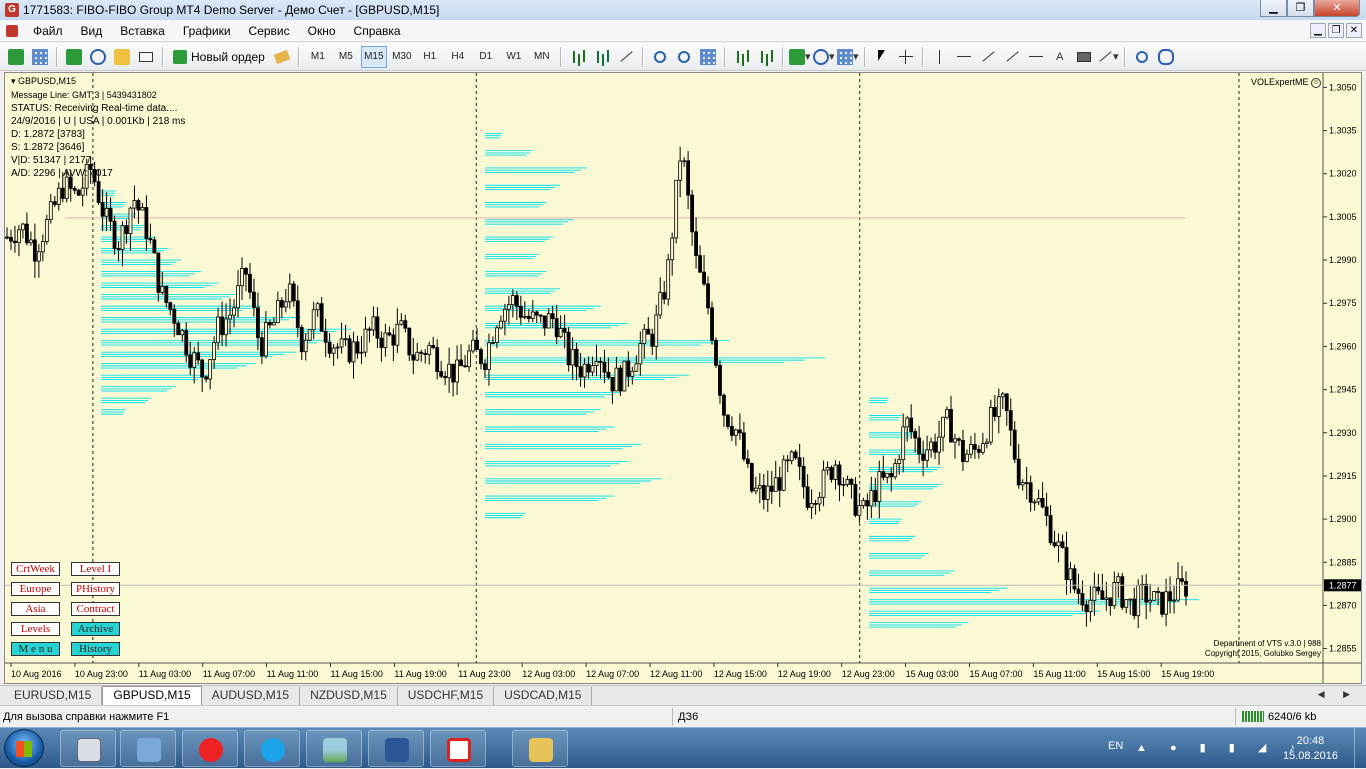 Image resolution: width=1366 pixels, height=769 pixels. What do you see at coordinates (1360, 748) in the screenshot?
I see `show-desktop-button` at bounding box center [1360, 748].